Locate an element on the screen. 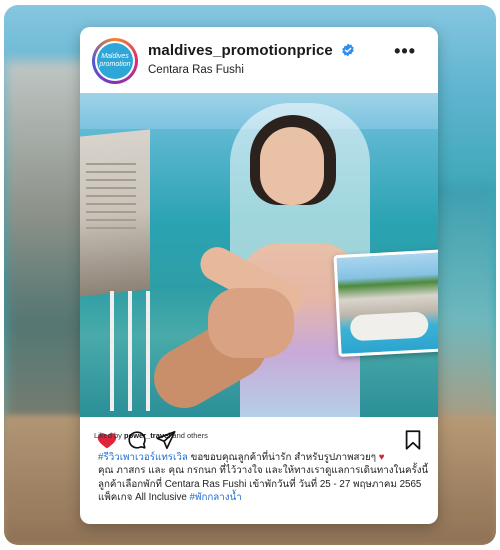  bookmark-icon is located at coordinates (413, 440).